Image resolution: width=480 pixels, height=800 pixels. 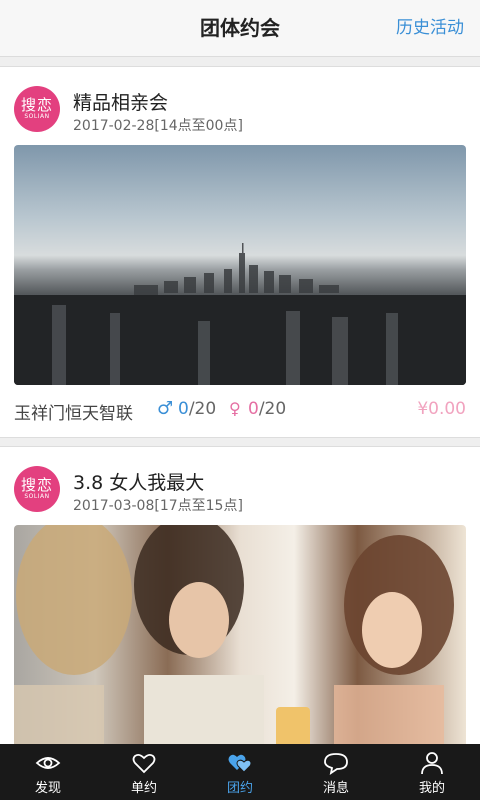 I want to click on event-title: 3.8 女人我最大, so click(x=139, y=483).